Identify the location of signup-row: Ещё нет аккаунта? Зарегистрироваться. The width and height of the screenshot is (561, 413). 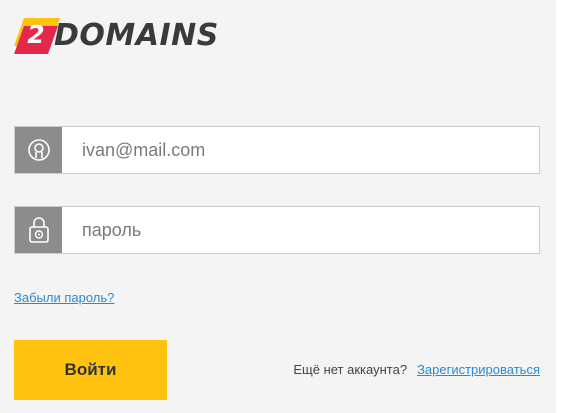
(416, 369).